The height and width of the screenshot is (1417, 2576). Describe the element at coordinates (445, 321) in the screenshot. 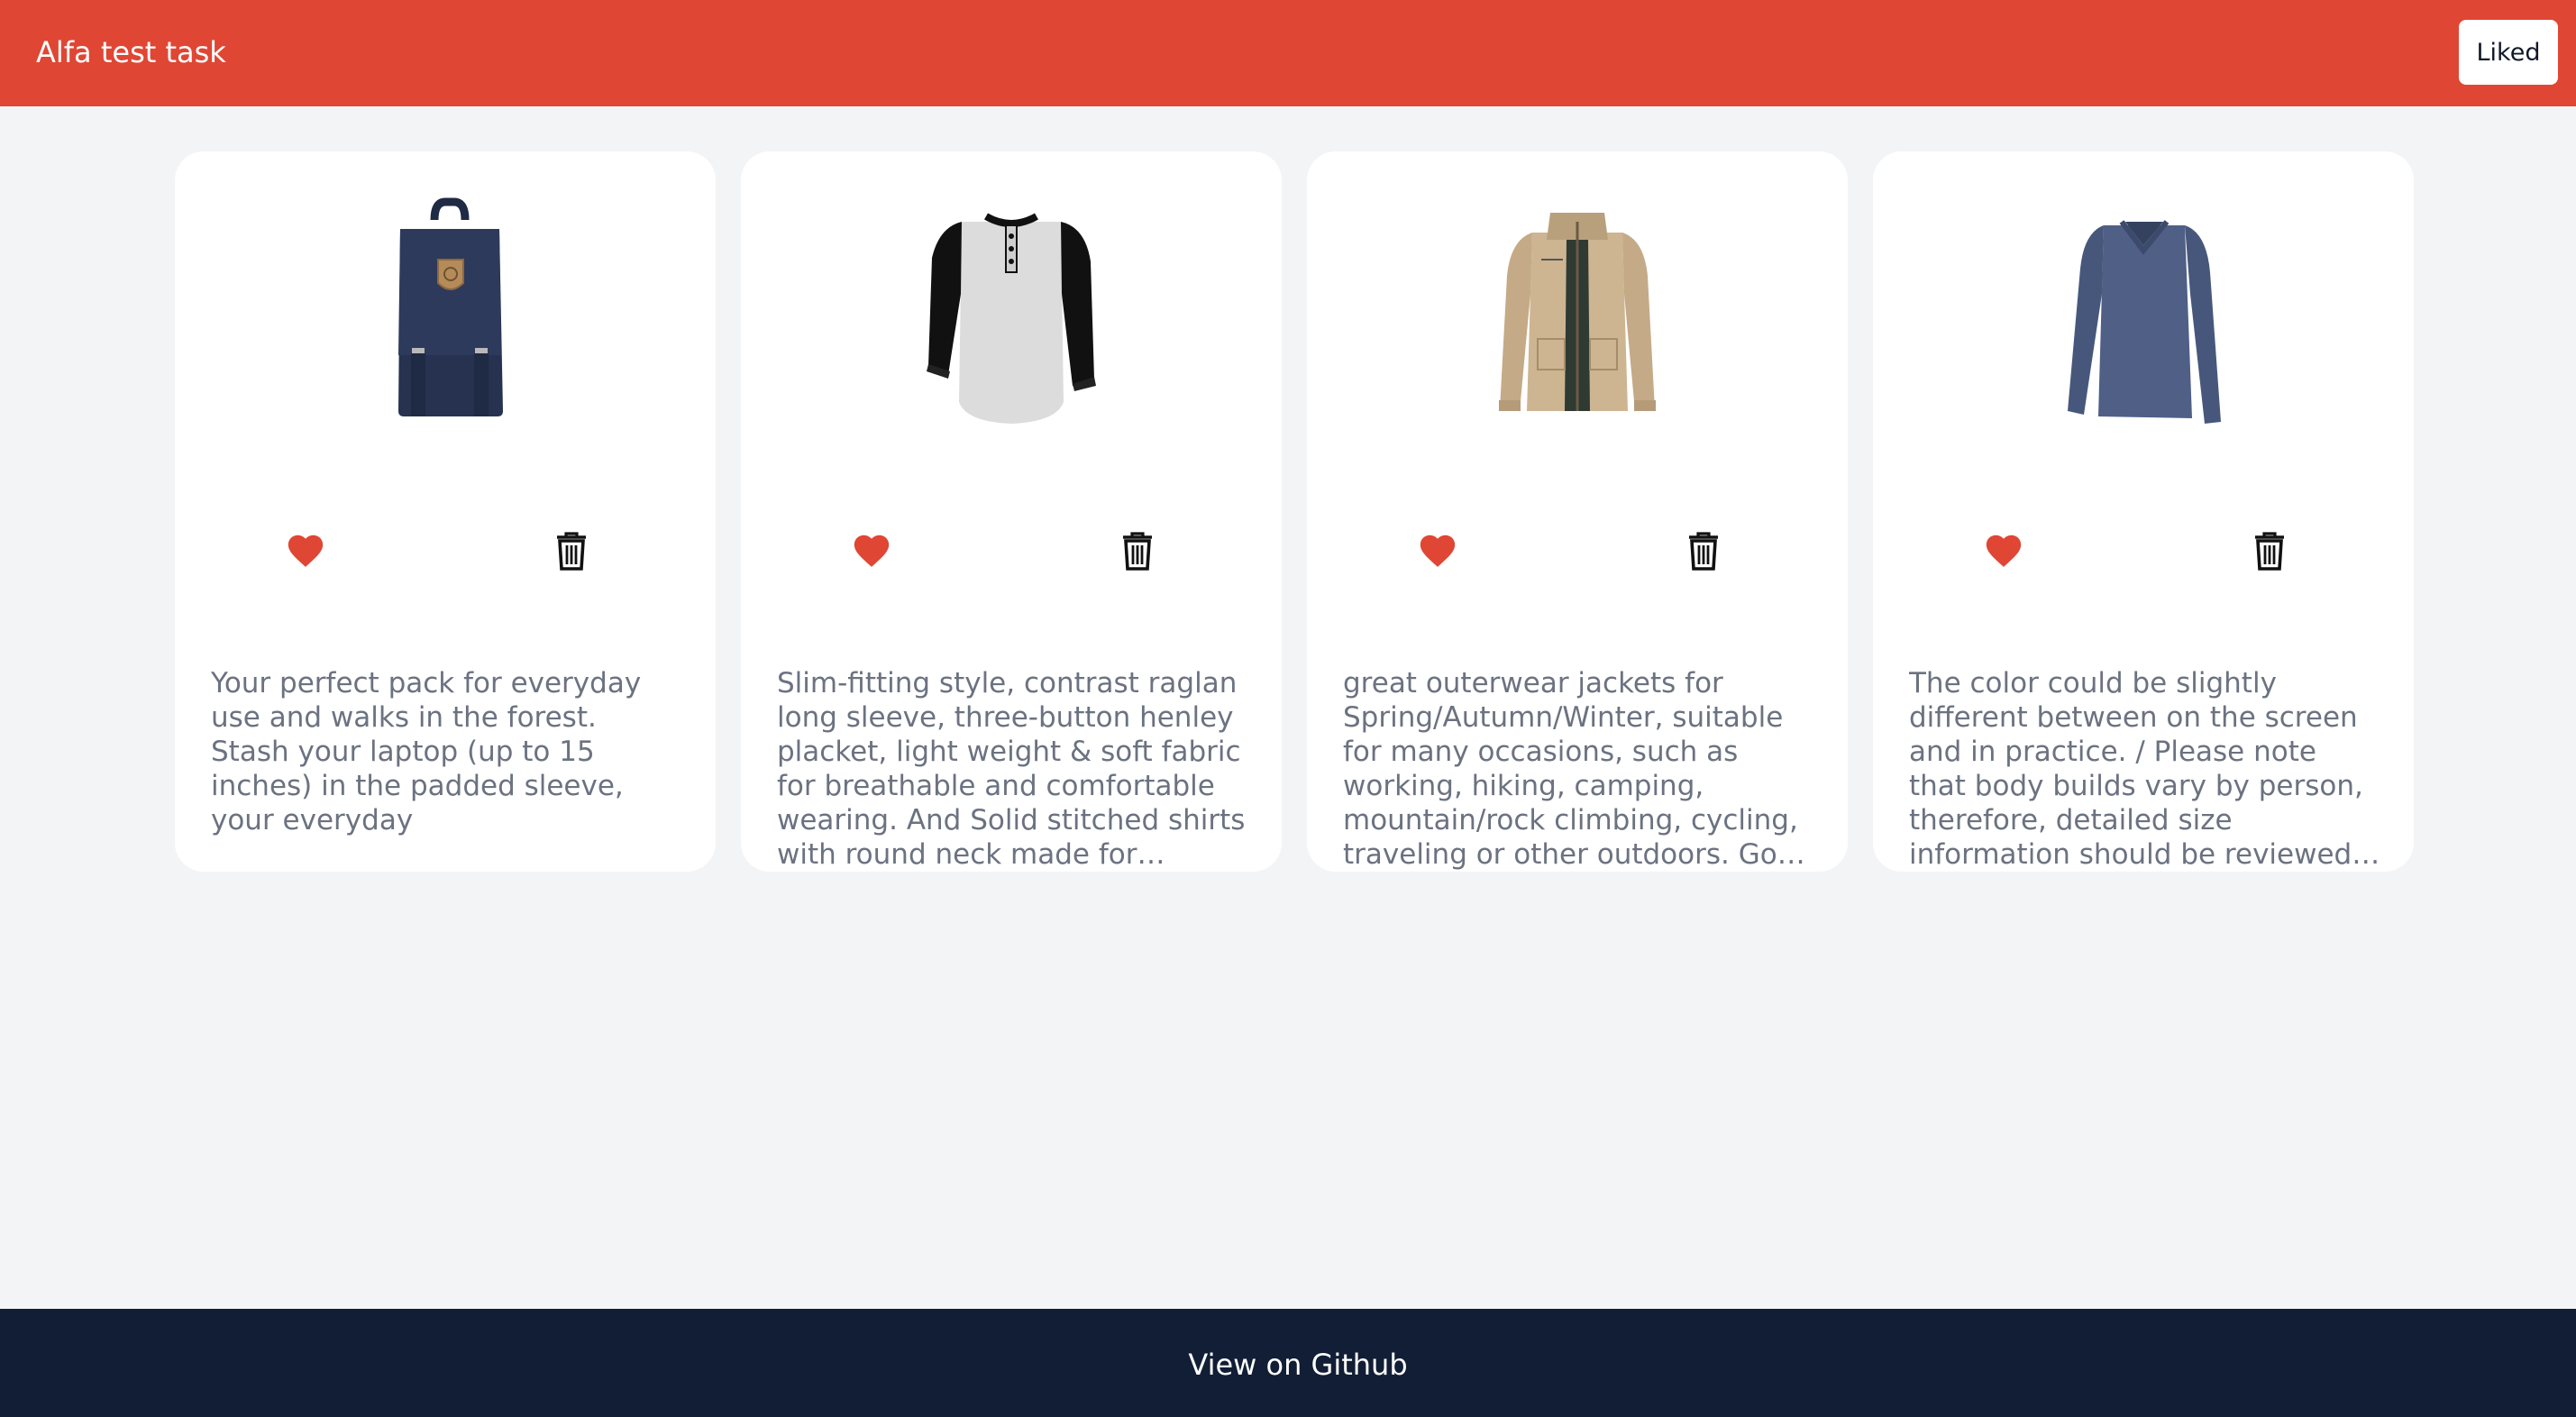

I see `product-image-backpack` at that location.